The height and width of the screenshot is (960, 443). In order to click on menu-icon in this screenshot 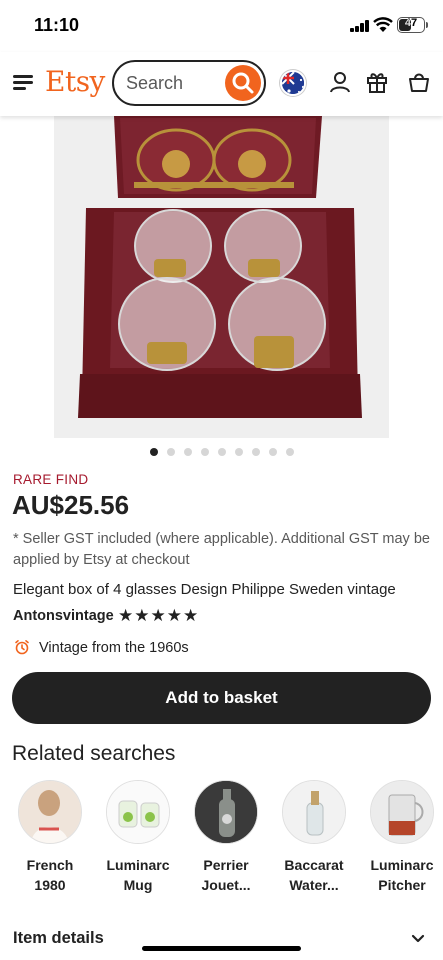, I will do `click(23, 82)`.